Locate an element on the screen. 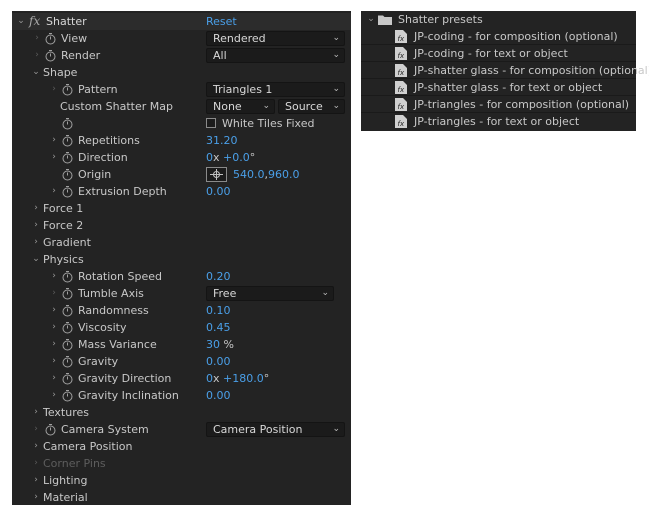  repetitions-value: 31.20 is located at coordinates (222, 140).